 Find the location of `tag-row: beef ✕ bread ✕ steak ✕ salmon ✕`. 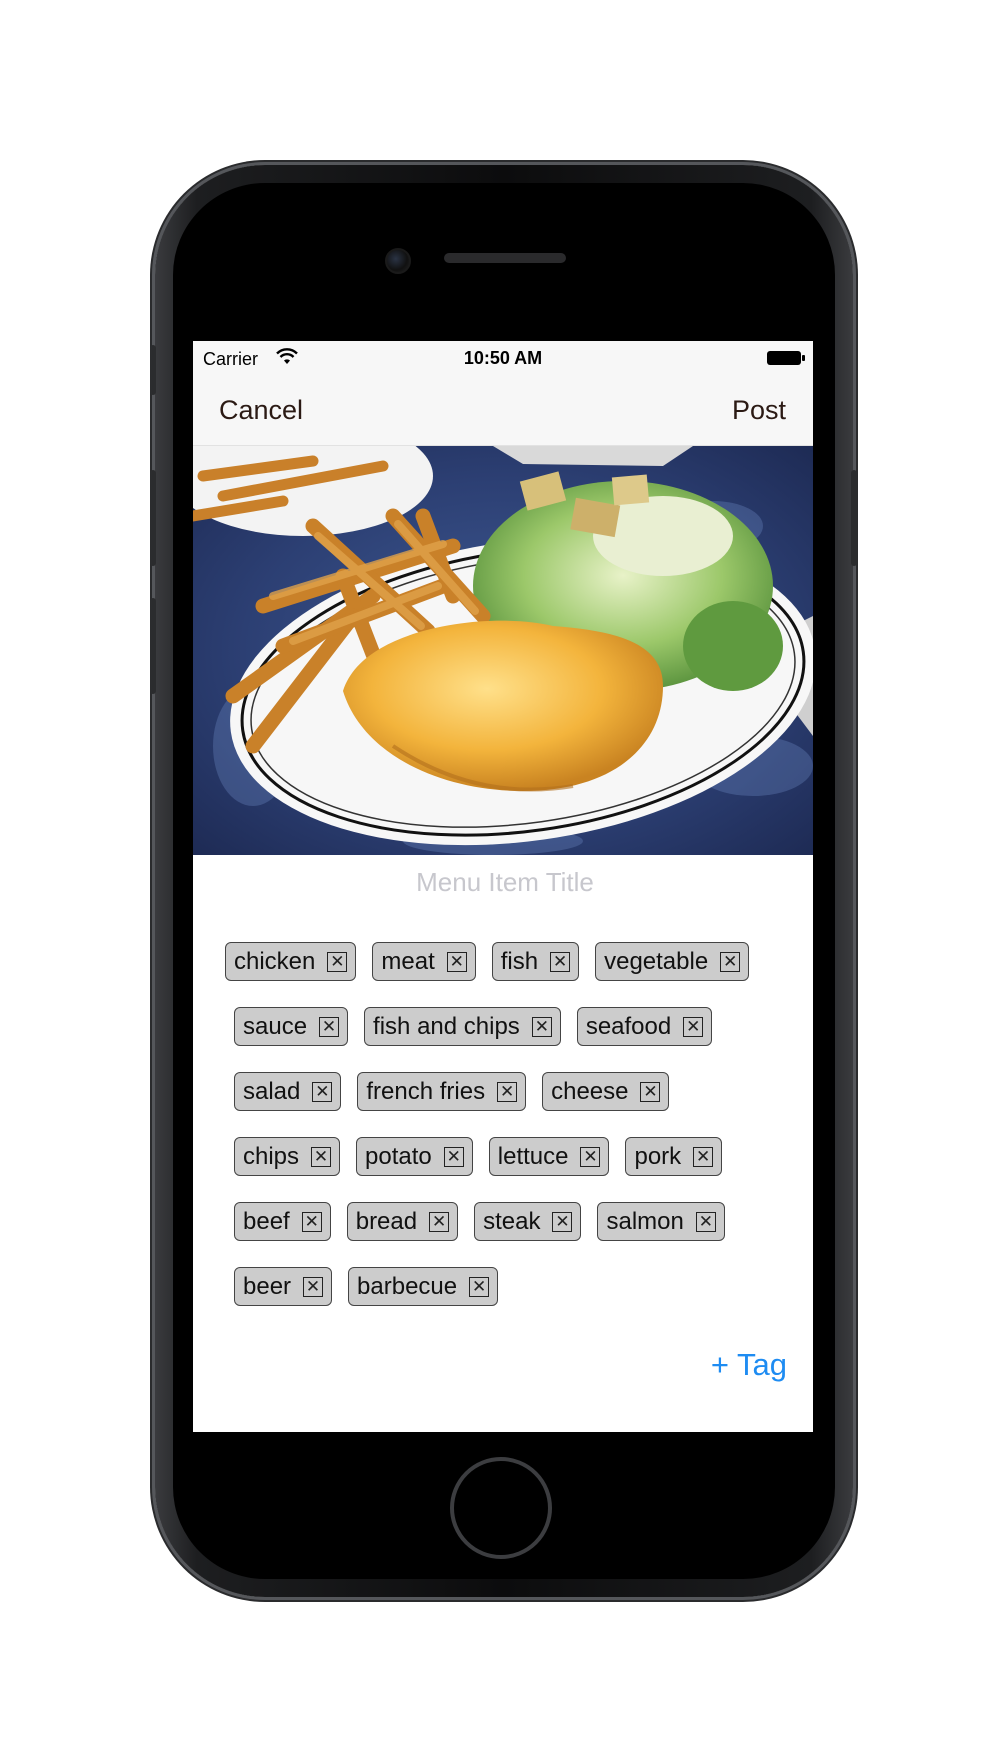

tag-row: beef ✕ bread ✕ steak ✕ salmon ✕ is located at coordinates (520, 1221).